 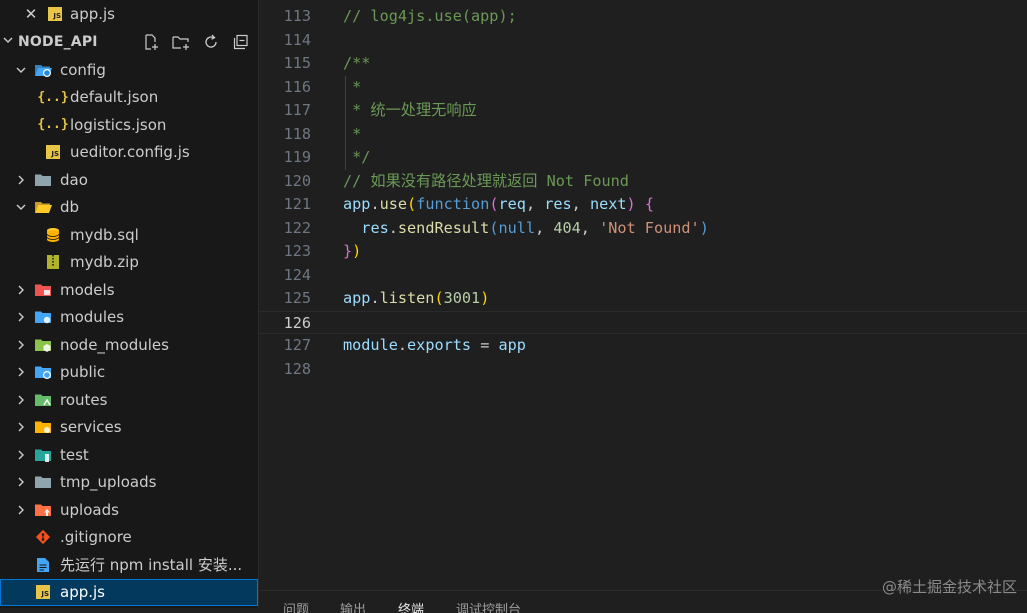 I want to click on code-token: req, so click(x=512, y=204).